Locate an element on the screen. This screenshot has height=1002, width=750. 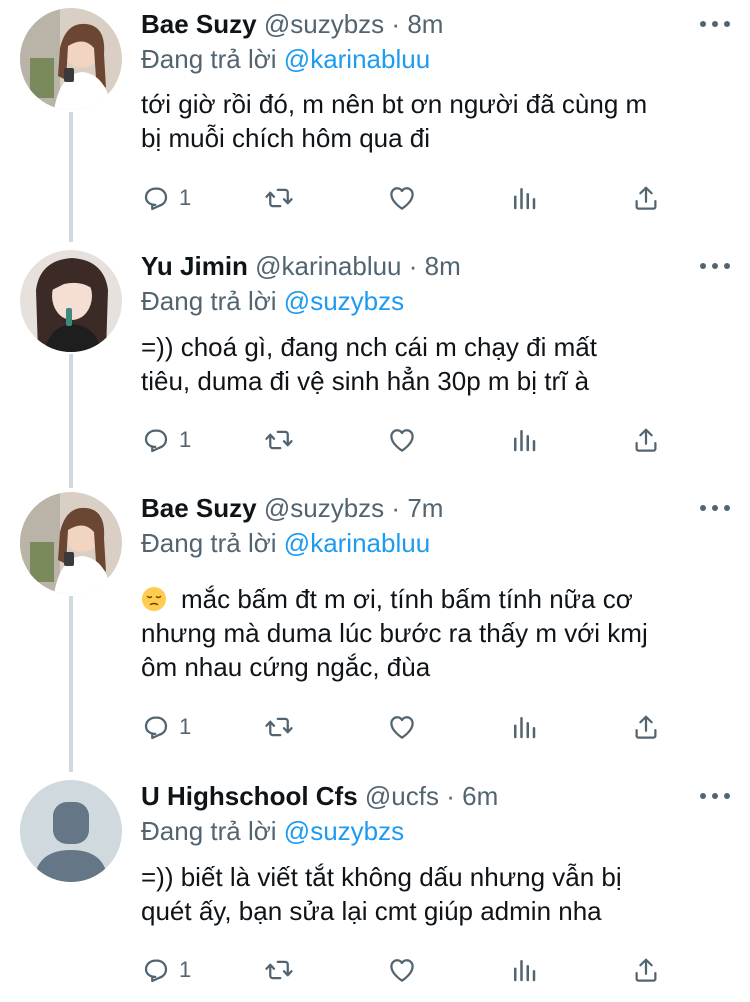
tweet-text-line: =)) choá gì, đang nch cái m chạy đi mất is located at coordinates (369, 347).